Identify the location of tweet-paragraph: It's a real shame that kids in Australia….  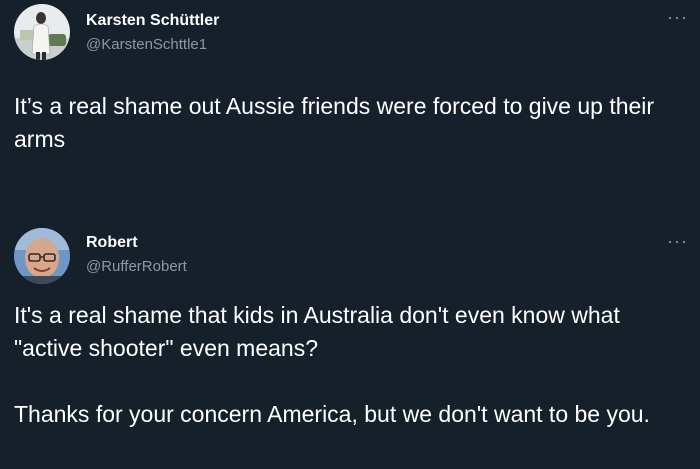
(317, 331).